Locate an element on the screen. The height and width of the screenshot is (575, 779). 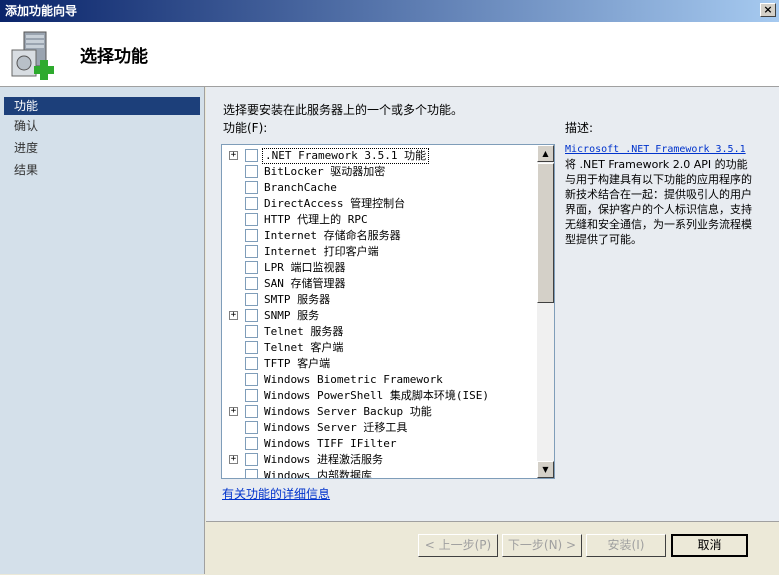
feature-row: Internet 打印客户端 is located at coordinates (380, 252).